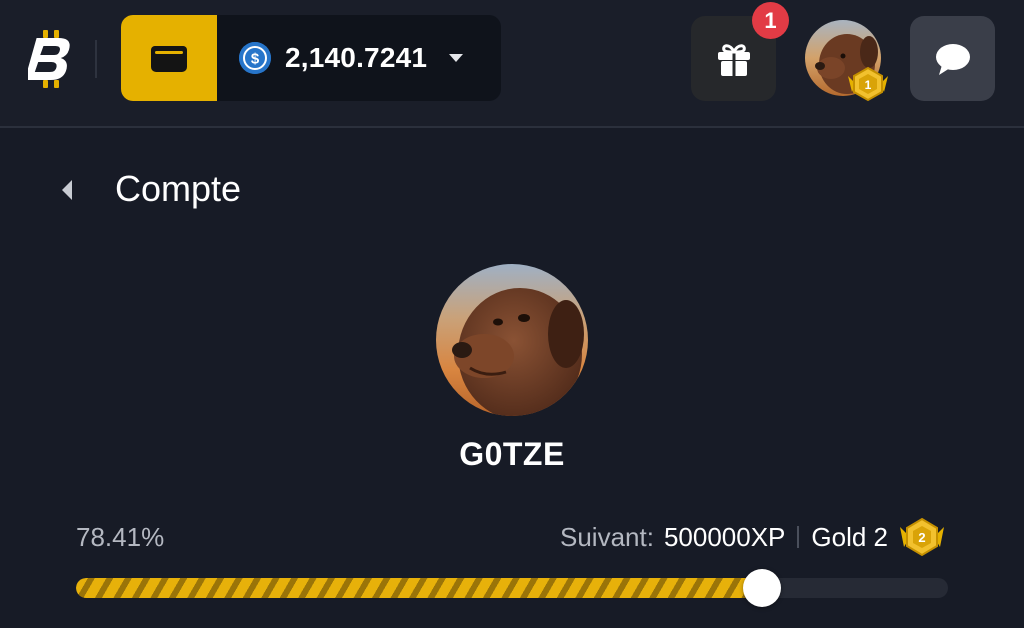 This screenshot has width=1024, height=628. I want to click on header-divider, so click(96, 59).